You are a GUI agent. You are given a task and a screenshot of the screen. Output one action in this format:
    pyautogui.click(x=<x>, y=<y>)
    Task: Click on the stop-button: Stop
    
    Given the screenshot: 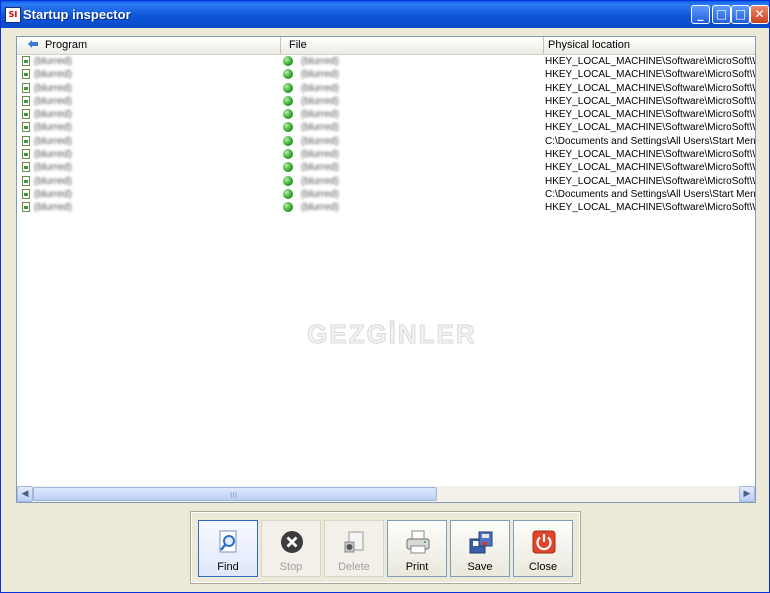 What is the action you would take?
    pyautogui.click(x=291, y=548)
    